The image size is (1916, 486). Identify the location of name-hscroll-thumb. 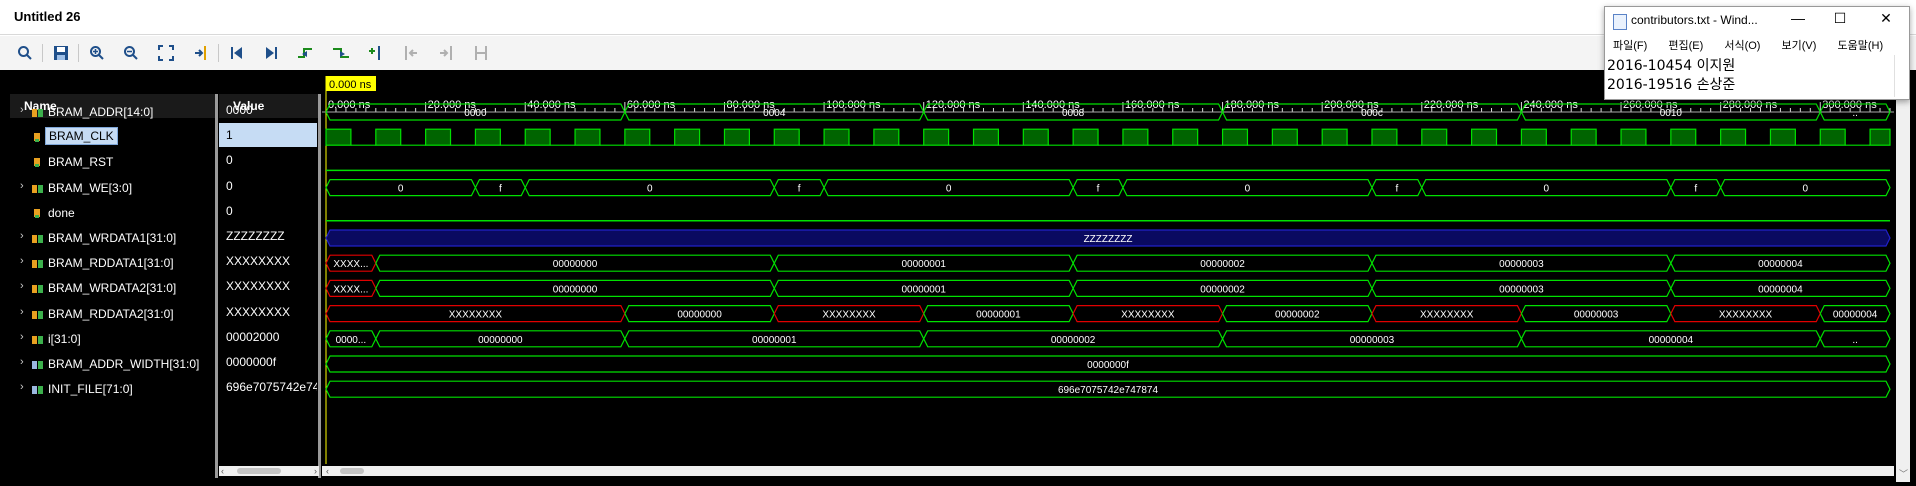
(259, 471).